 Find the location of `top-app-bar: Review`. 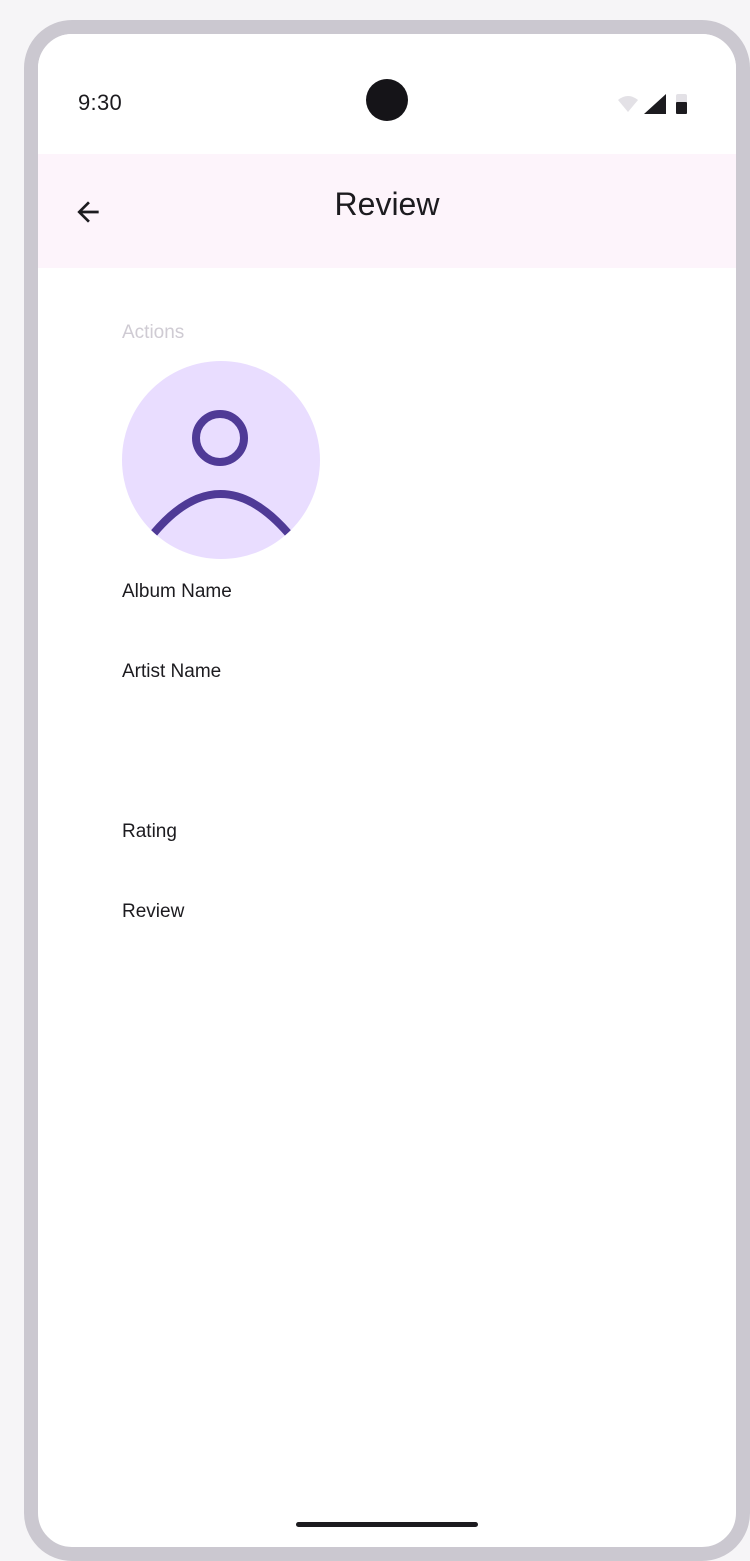

top-app-bar: Review is located at coordinates (387, 211).